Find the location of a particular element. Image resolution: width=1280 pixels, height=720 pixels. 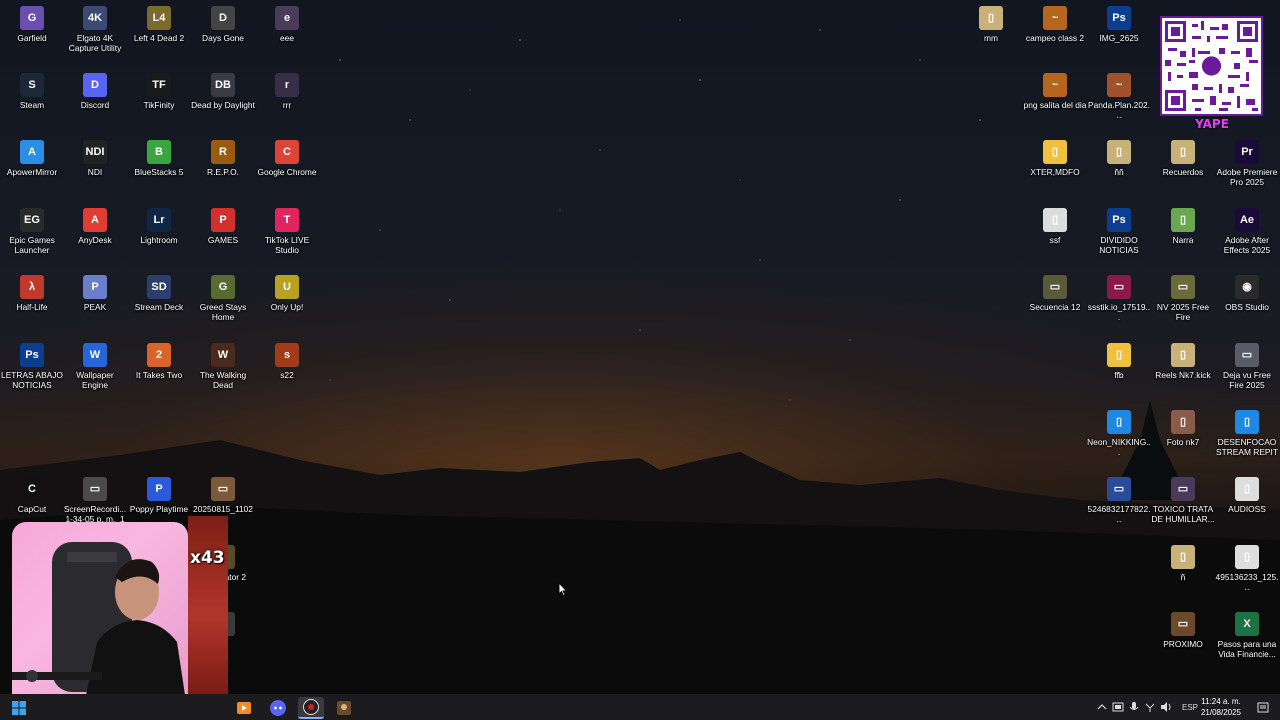

desktop-icon: ▯ mm is located at coordinates (991, 24).